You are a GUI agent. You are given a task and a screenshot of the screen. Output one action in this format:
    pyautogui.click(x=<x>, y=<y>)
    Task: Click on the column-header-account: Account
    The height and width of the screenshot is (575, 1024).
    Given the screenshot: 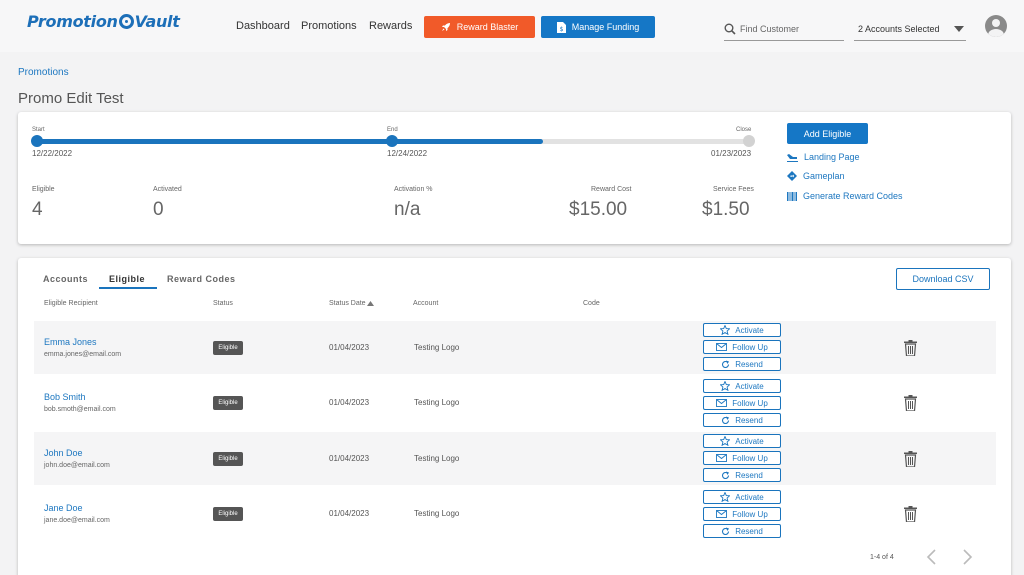 What is the action you would take?
    pyautogui.click(x=426, y=303)
    